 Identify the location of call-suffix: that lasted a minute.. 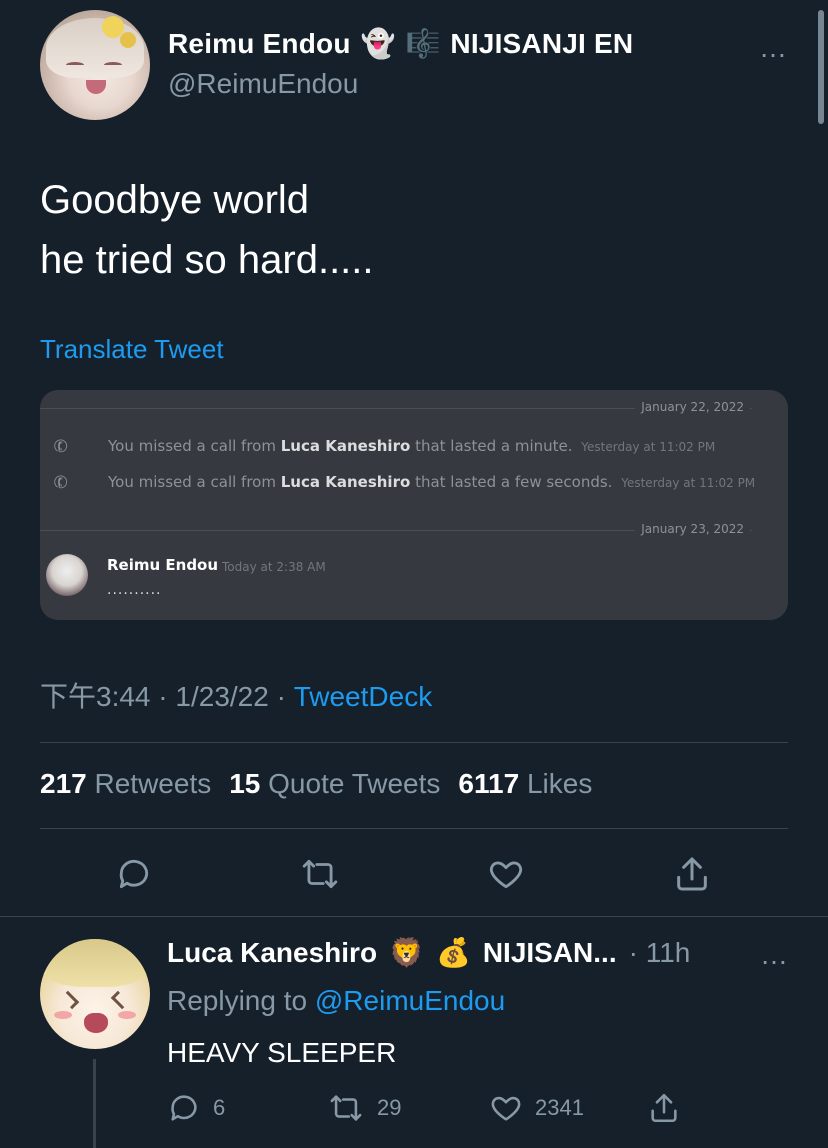
(494, 446).